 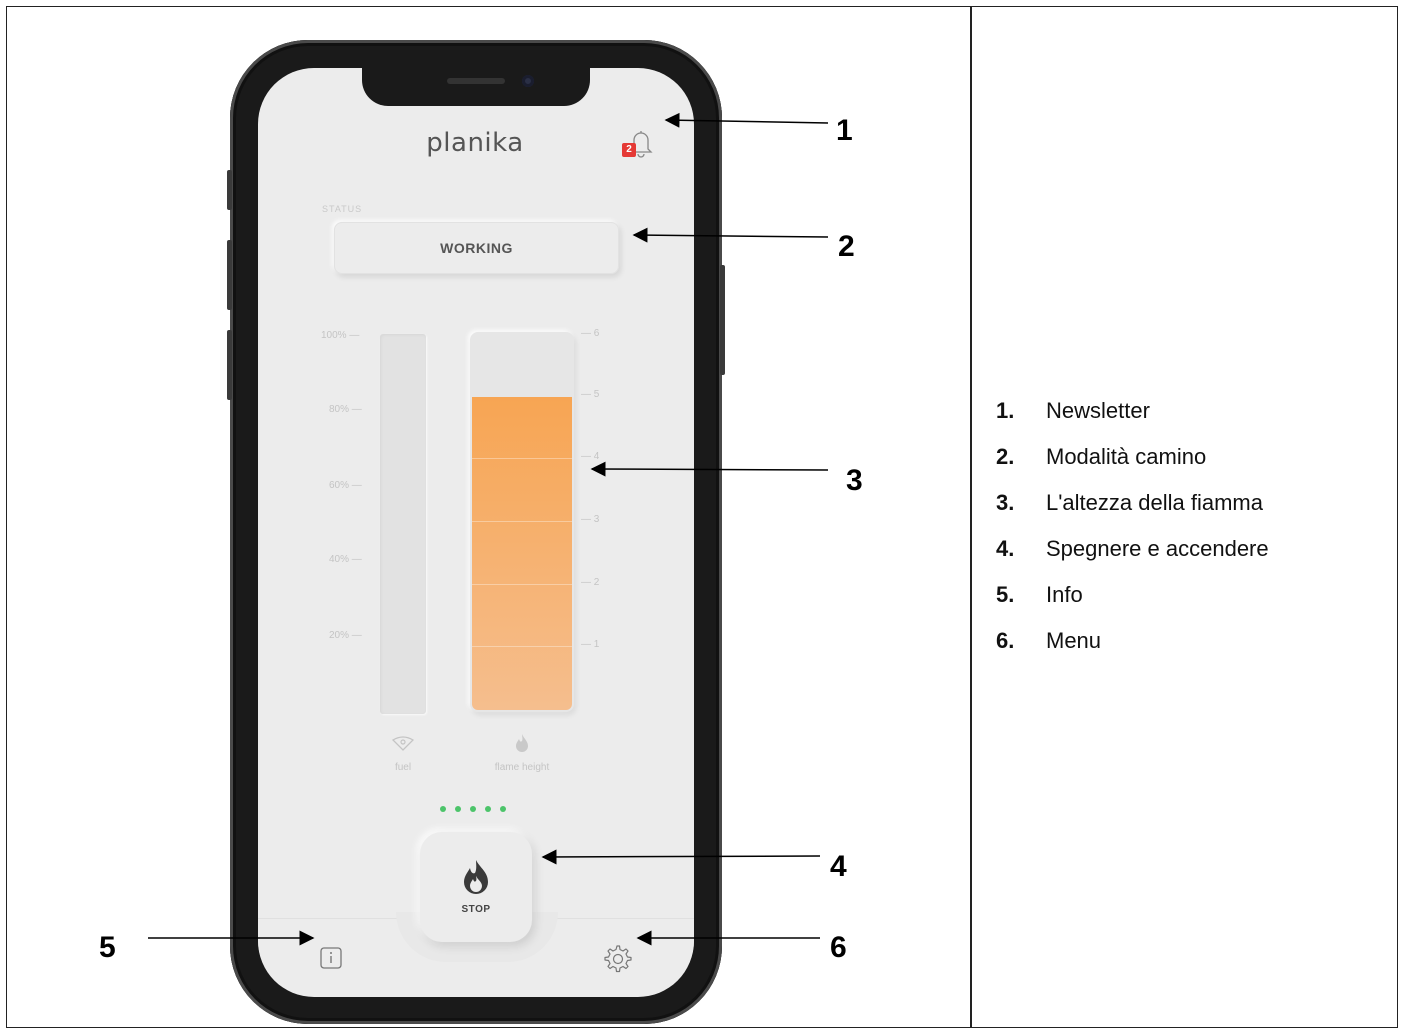 I want to click on legend-text: Info, so click(x=1064, y=594).